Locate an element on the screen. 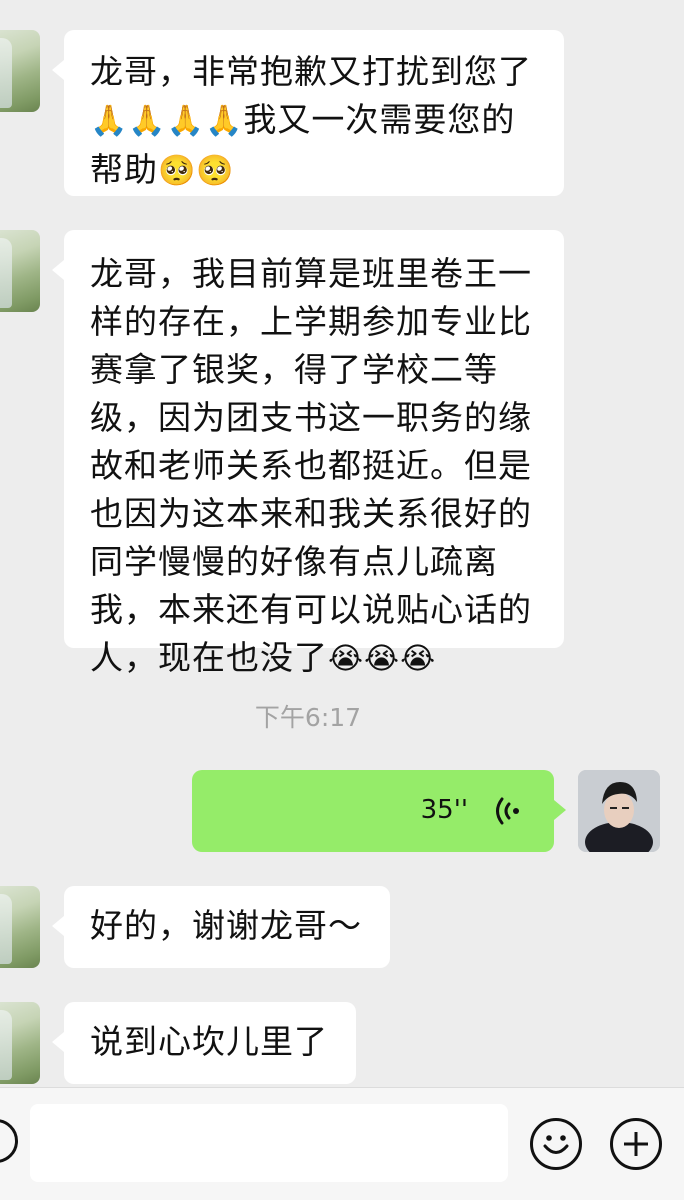 The height and width of the screenshot is (1200, 684). message-line: 好的，谢谢龙哥～ is located at coordinates (226, 925).